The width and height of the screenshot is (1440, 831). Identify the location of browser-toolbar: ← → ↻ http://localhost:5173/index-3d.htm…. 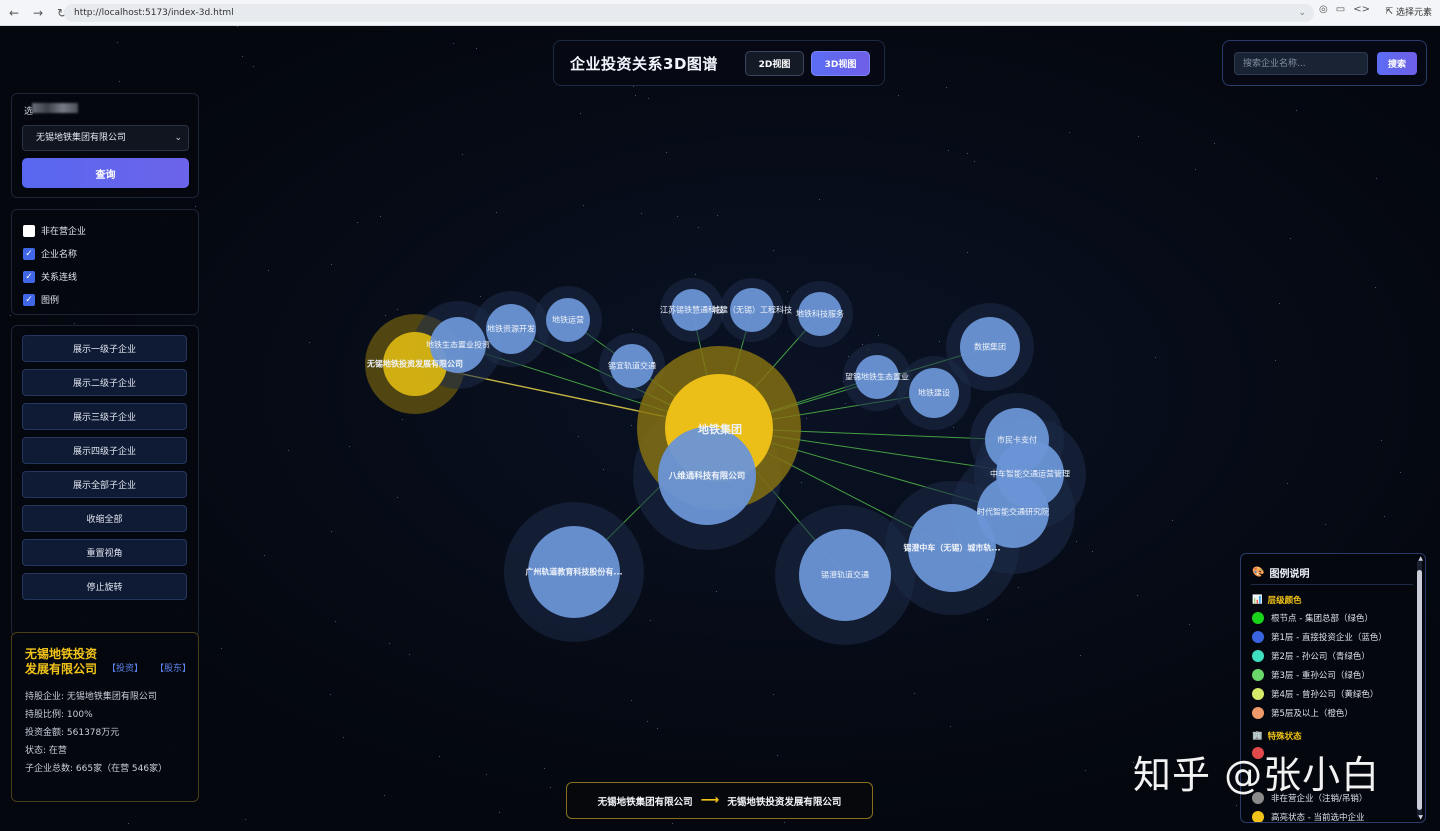
(720, 13).